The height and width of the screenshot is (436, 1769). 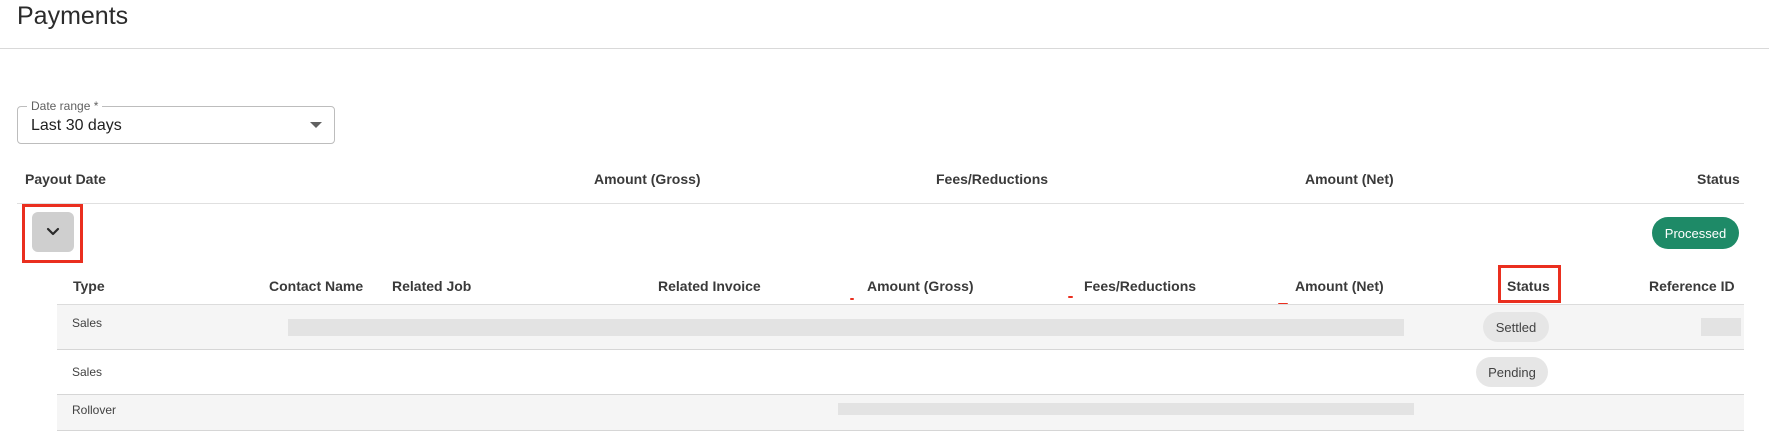 I want to click on table-row: Sales Settled, so click(x=900, y=327).